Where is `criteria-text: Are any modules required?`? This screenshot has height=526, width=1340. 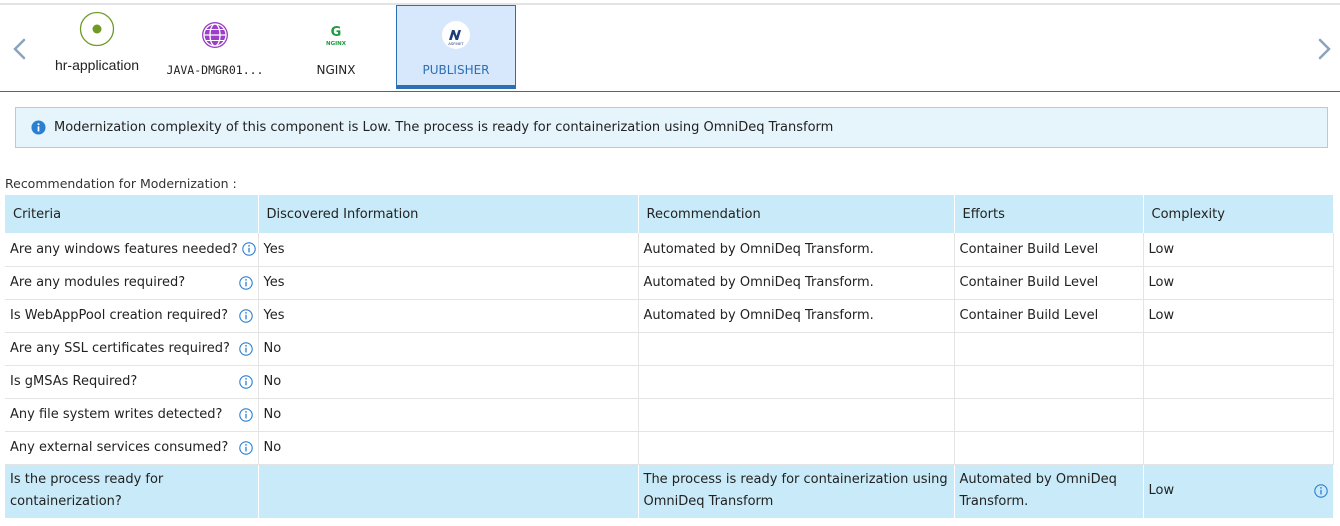
criteria-text: Are any modules required? is located at coordinates (98, 282).